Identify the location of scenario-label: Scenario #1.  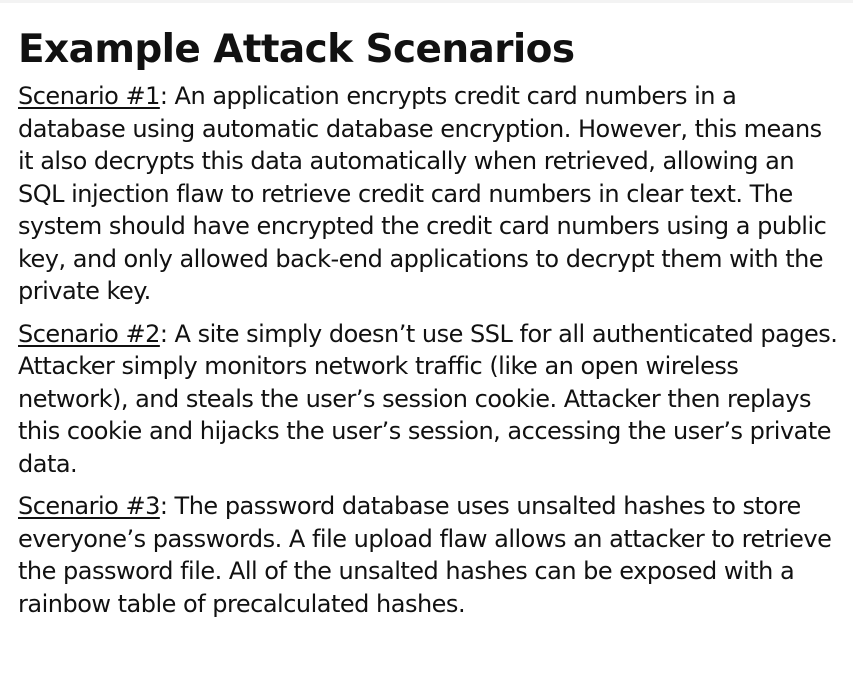
(89, 96).